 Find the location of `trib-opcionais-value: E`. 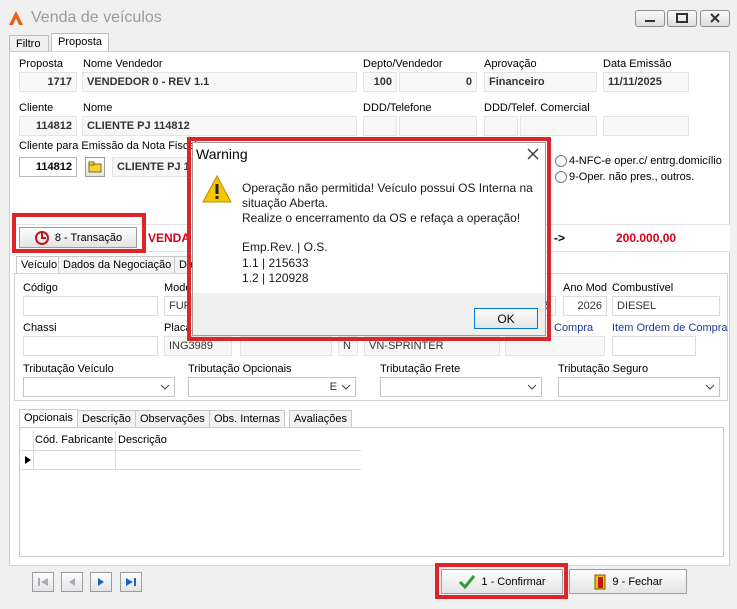

trib-opcionais-value: E is located at coordinates (333, 387).